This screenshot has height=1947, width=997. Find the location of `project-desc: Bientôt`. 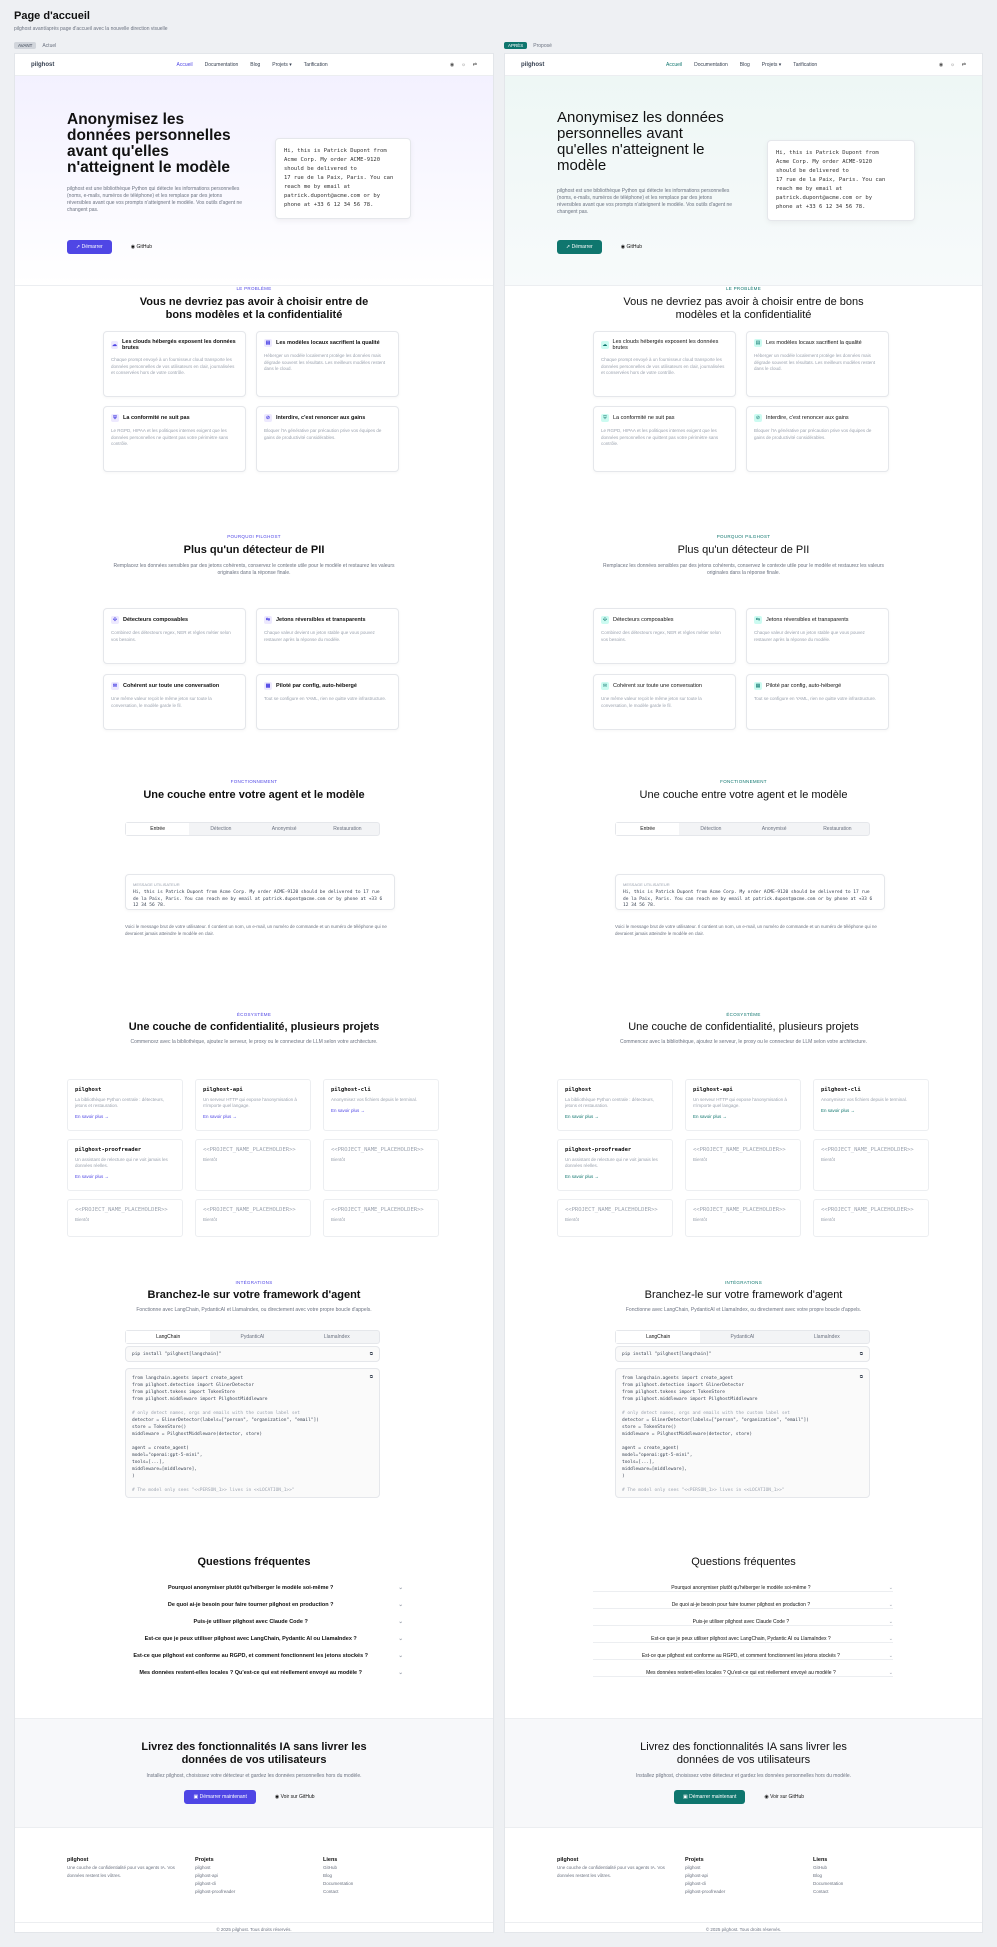

project-desc: Bientôt is located at coordinates (82, 1219).